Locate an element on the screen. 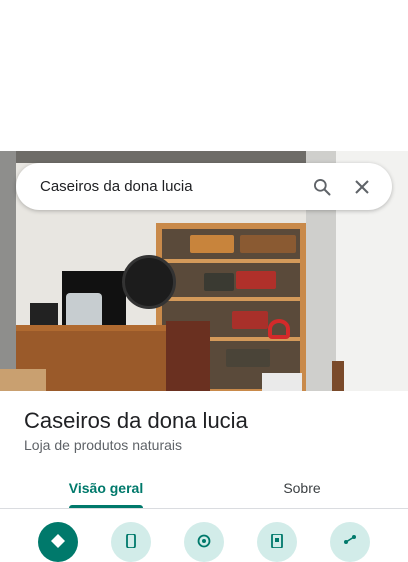 Image resolution: width=408 pixels, height=562 pixels. close-icon is located at coordinates (362, 187).